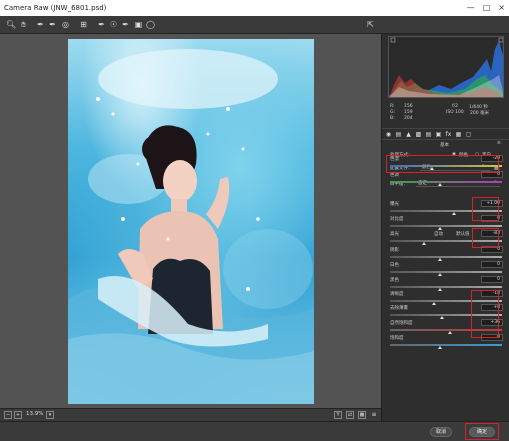 The height and width of the screenshot is (441, 509). What do you see at coordinates (468, 134) in the screenshot?
I see `tab-presets-icon: ▢` at bounding box center [468, 134].